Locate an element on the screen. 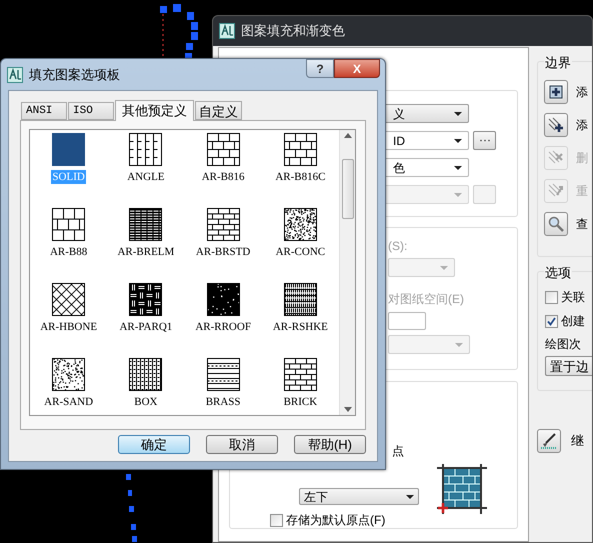 The width and height of the screenshot is (593, 543). line-pattern-icon is located at coordinates (223, 374).